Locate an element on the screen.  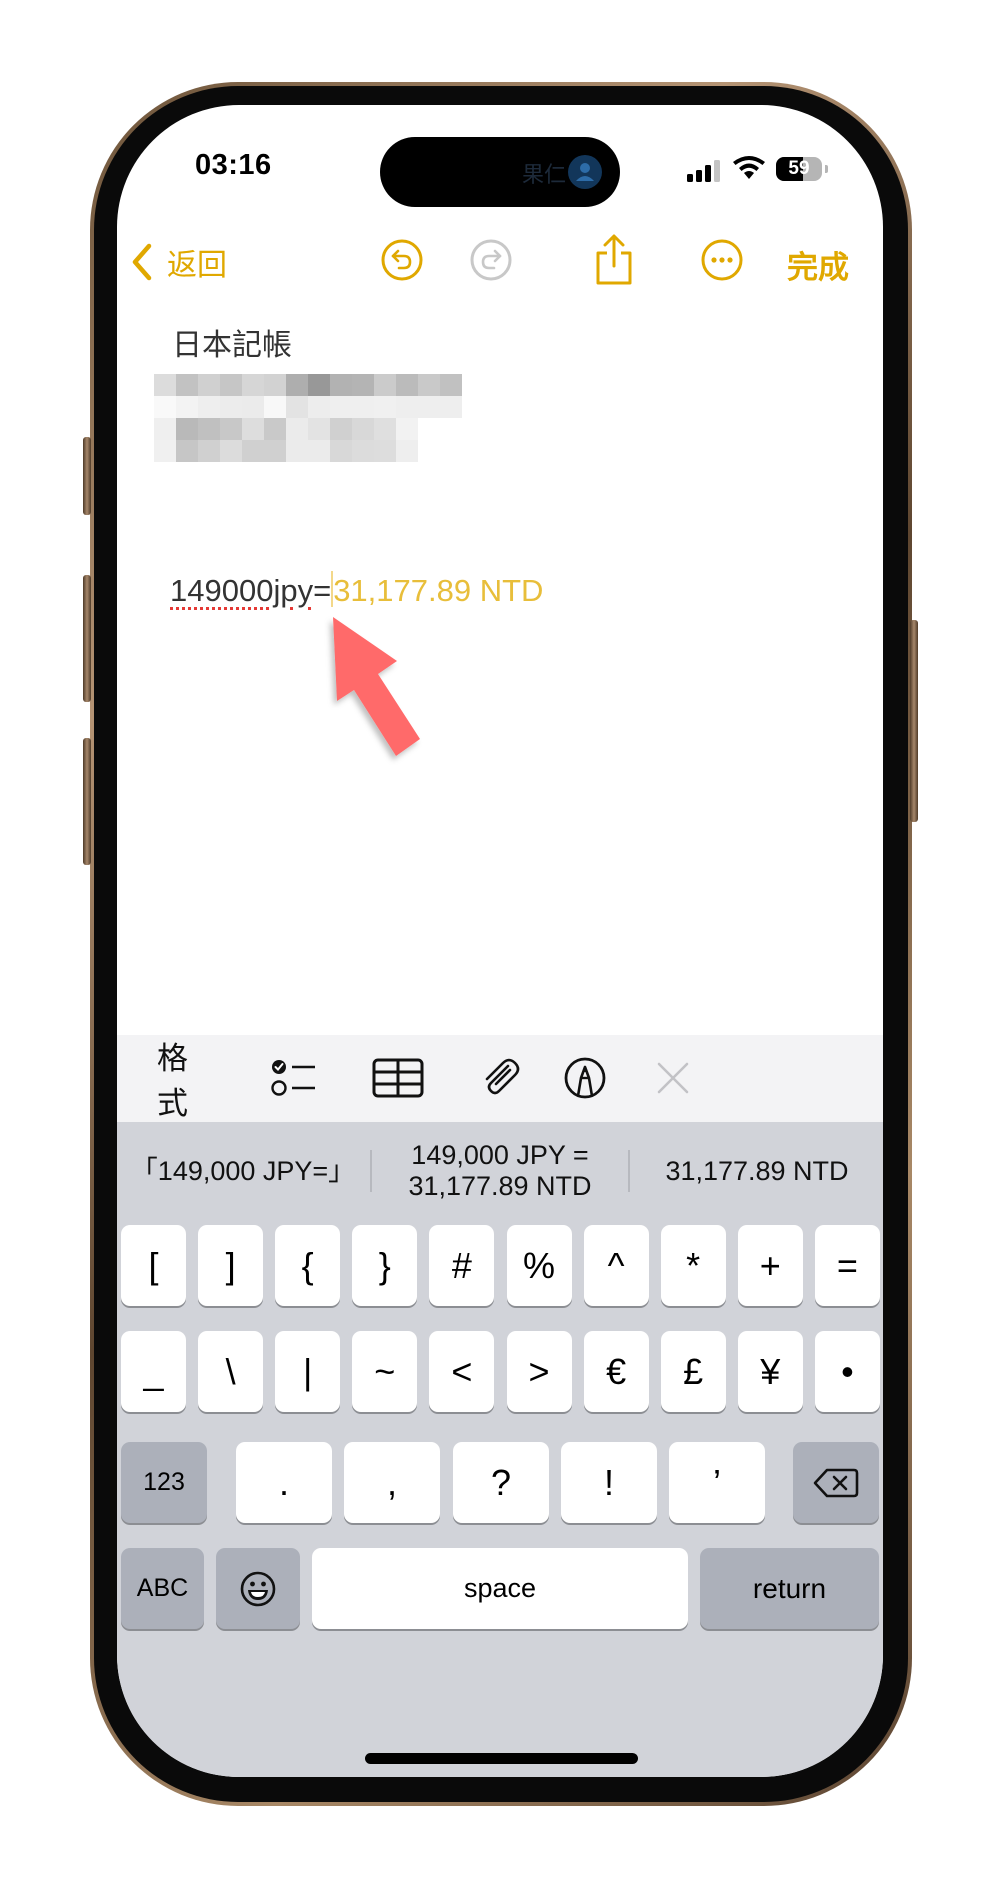
key-symbol-row2-9: • is located at coordinates (847, 1371).